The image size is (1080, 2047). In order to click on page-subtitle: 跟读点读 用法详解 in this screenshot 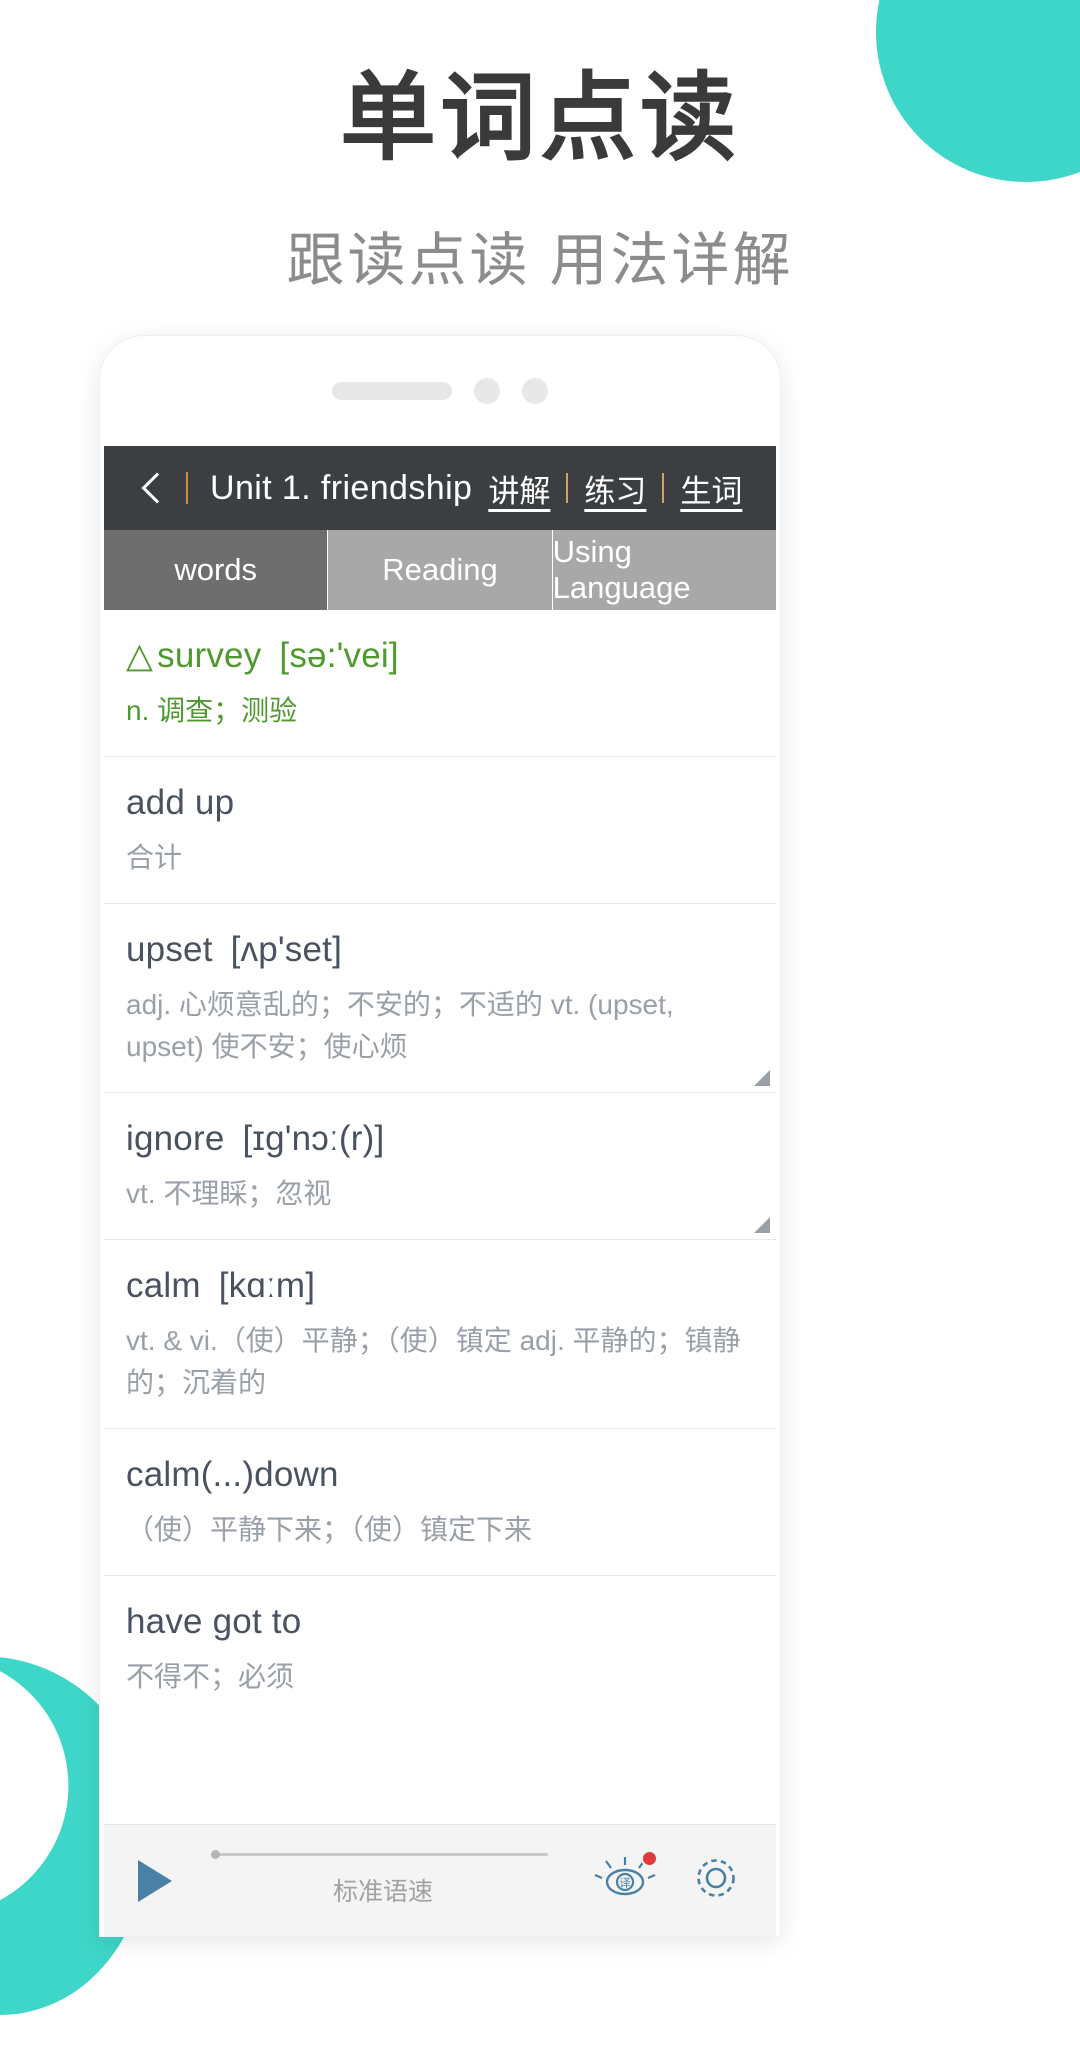, I will do `click(540, 261)`.